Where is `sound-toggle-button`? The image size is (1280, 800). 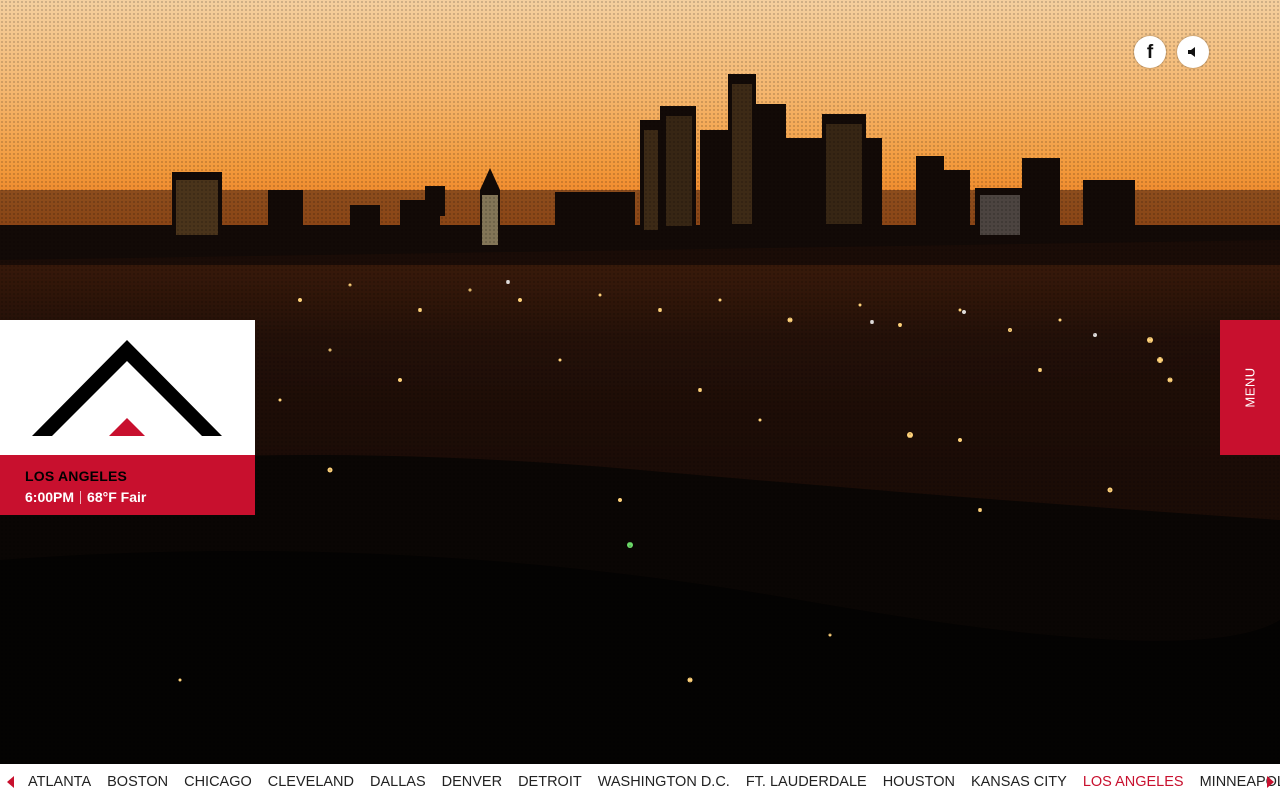 sound-toggle-button is located at coordinates (1193, 52).